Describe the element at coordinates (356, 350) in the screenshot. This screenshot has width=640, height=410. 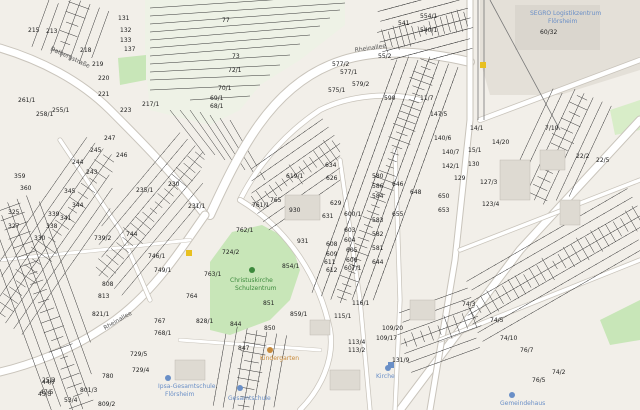
I see `parcel-label: 113/2` at that location.